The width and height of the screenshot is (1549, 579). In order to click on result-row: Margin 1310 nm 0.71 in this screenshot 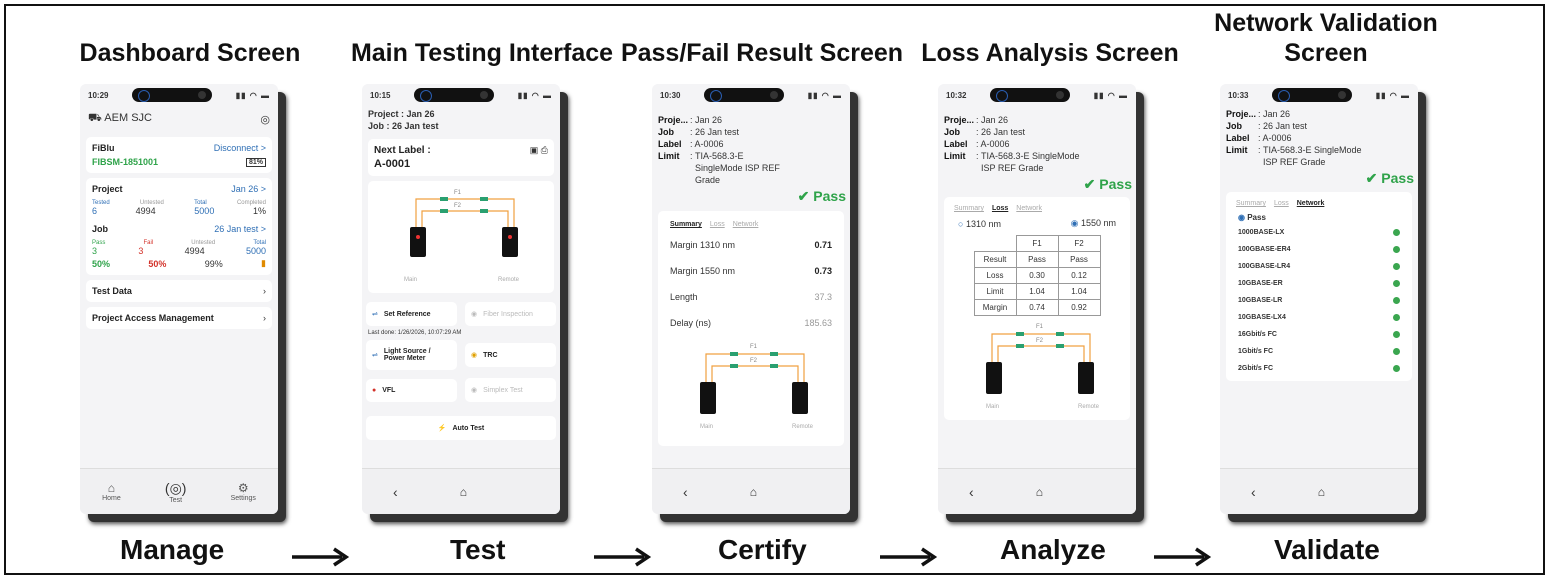, I will do `click(751, 245)`.